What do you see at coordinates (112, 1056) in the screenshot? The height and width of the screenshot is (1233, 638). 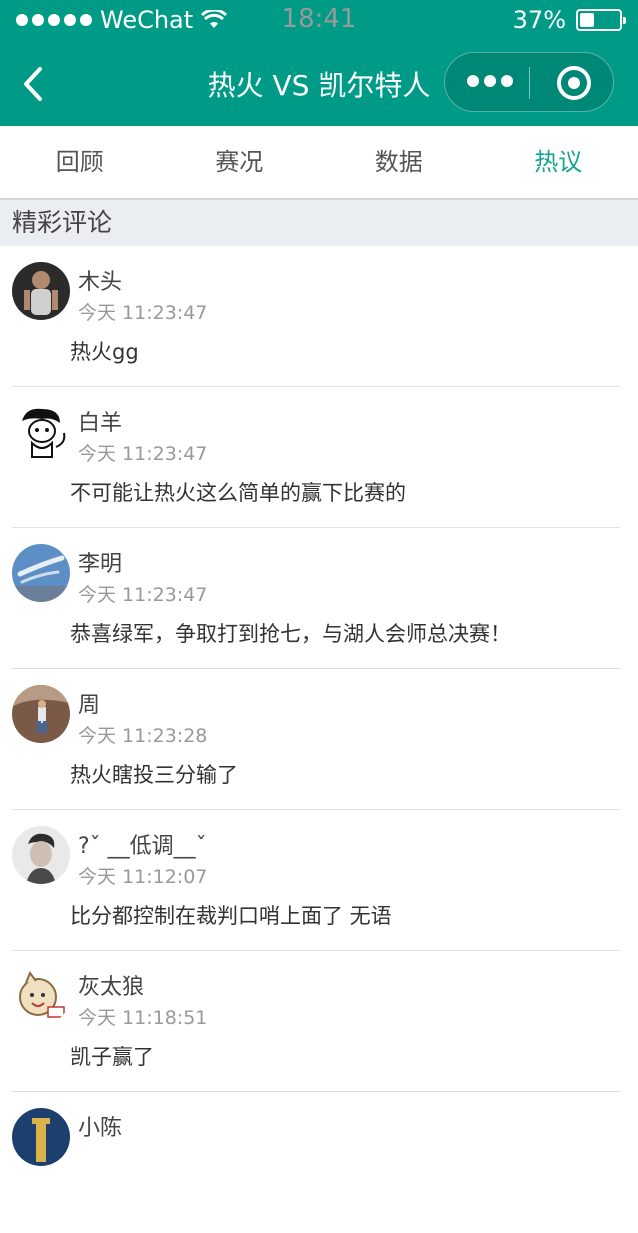 I see `comment-text: 凯子赢了` at bounding box center [112, 1056].